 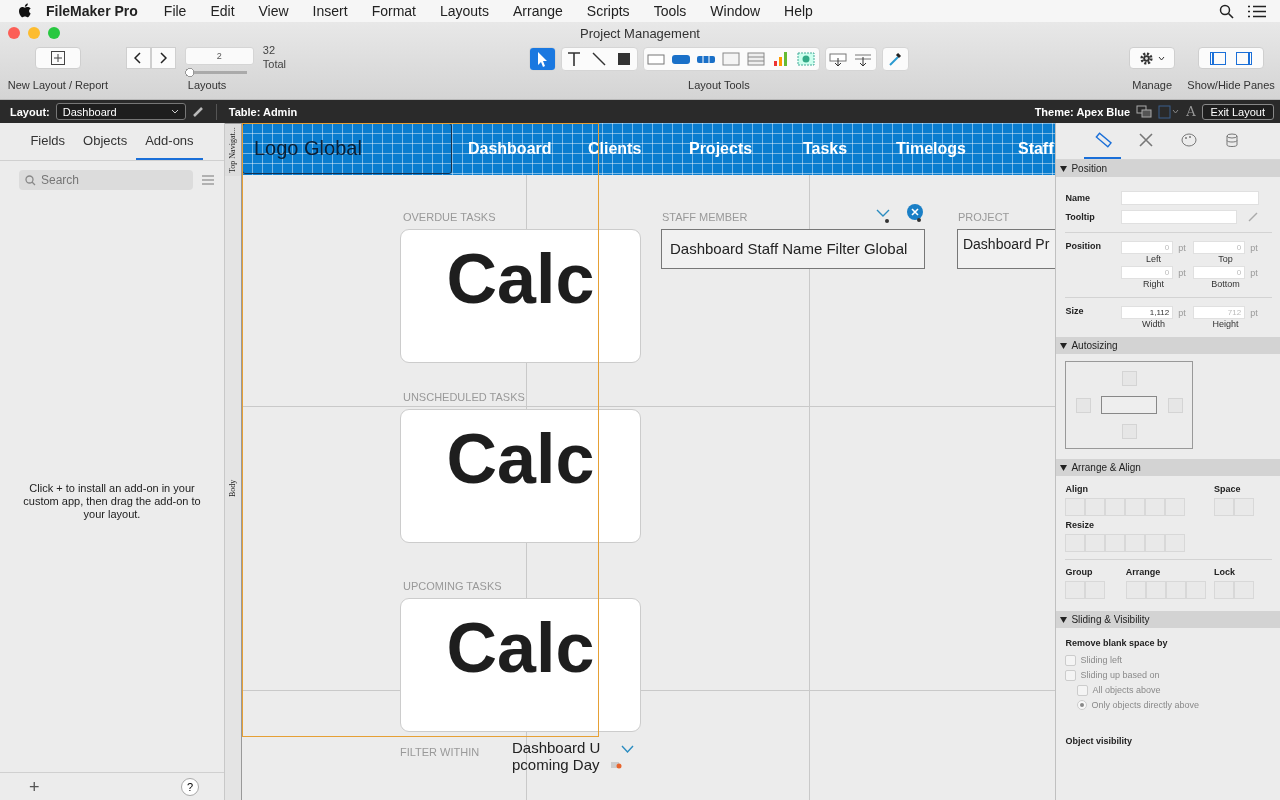 What do you see at coordinates (1006, 249) in the screenshot?
I see `project-field: Dashboard Pr` at bounding box center [1006, 249].